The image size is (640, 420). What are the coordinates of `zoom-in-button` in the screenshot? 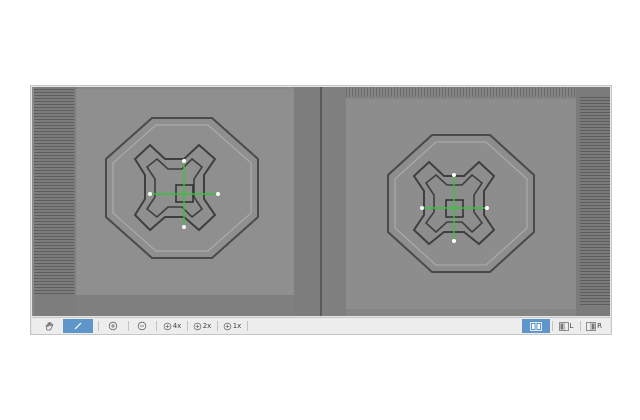 It's located at (113, 326).